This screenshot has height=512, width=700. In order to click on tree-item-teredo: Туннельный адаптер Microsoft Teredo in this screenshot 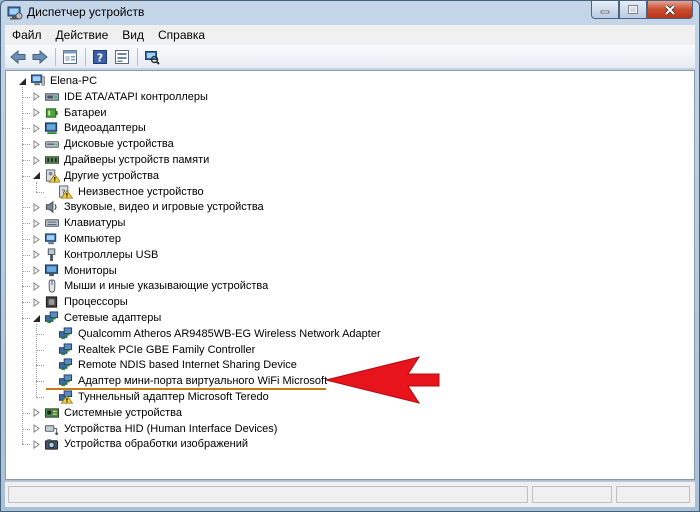, I will do `click(157, 397)`.